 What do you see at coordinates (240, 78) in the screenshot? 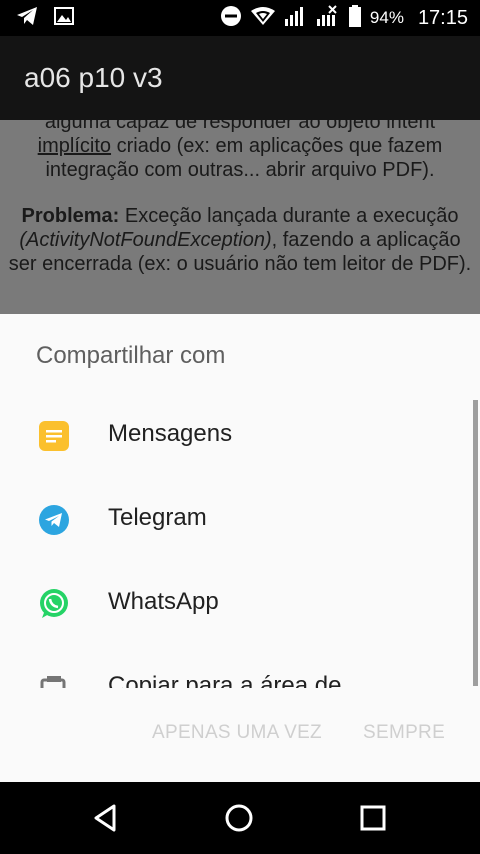
I see `app-bar: a06 p10 v3` at bounding box center [240, 78].